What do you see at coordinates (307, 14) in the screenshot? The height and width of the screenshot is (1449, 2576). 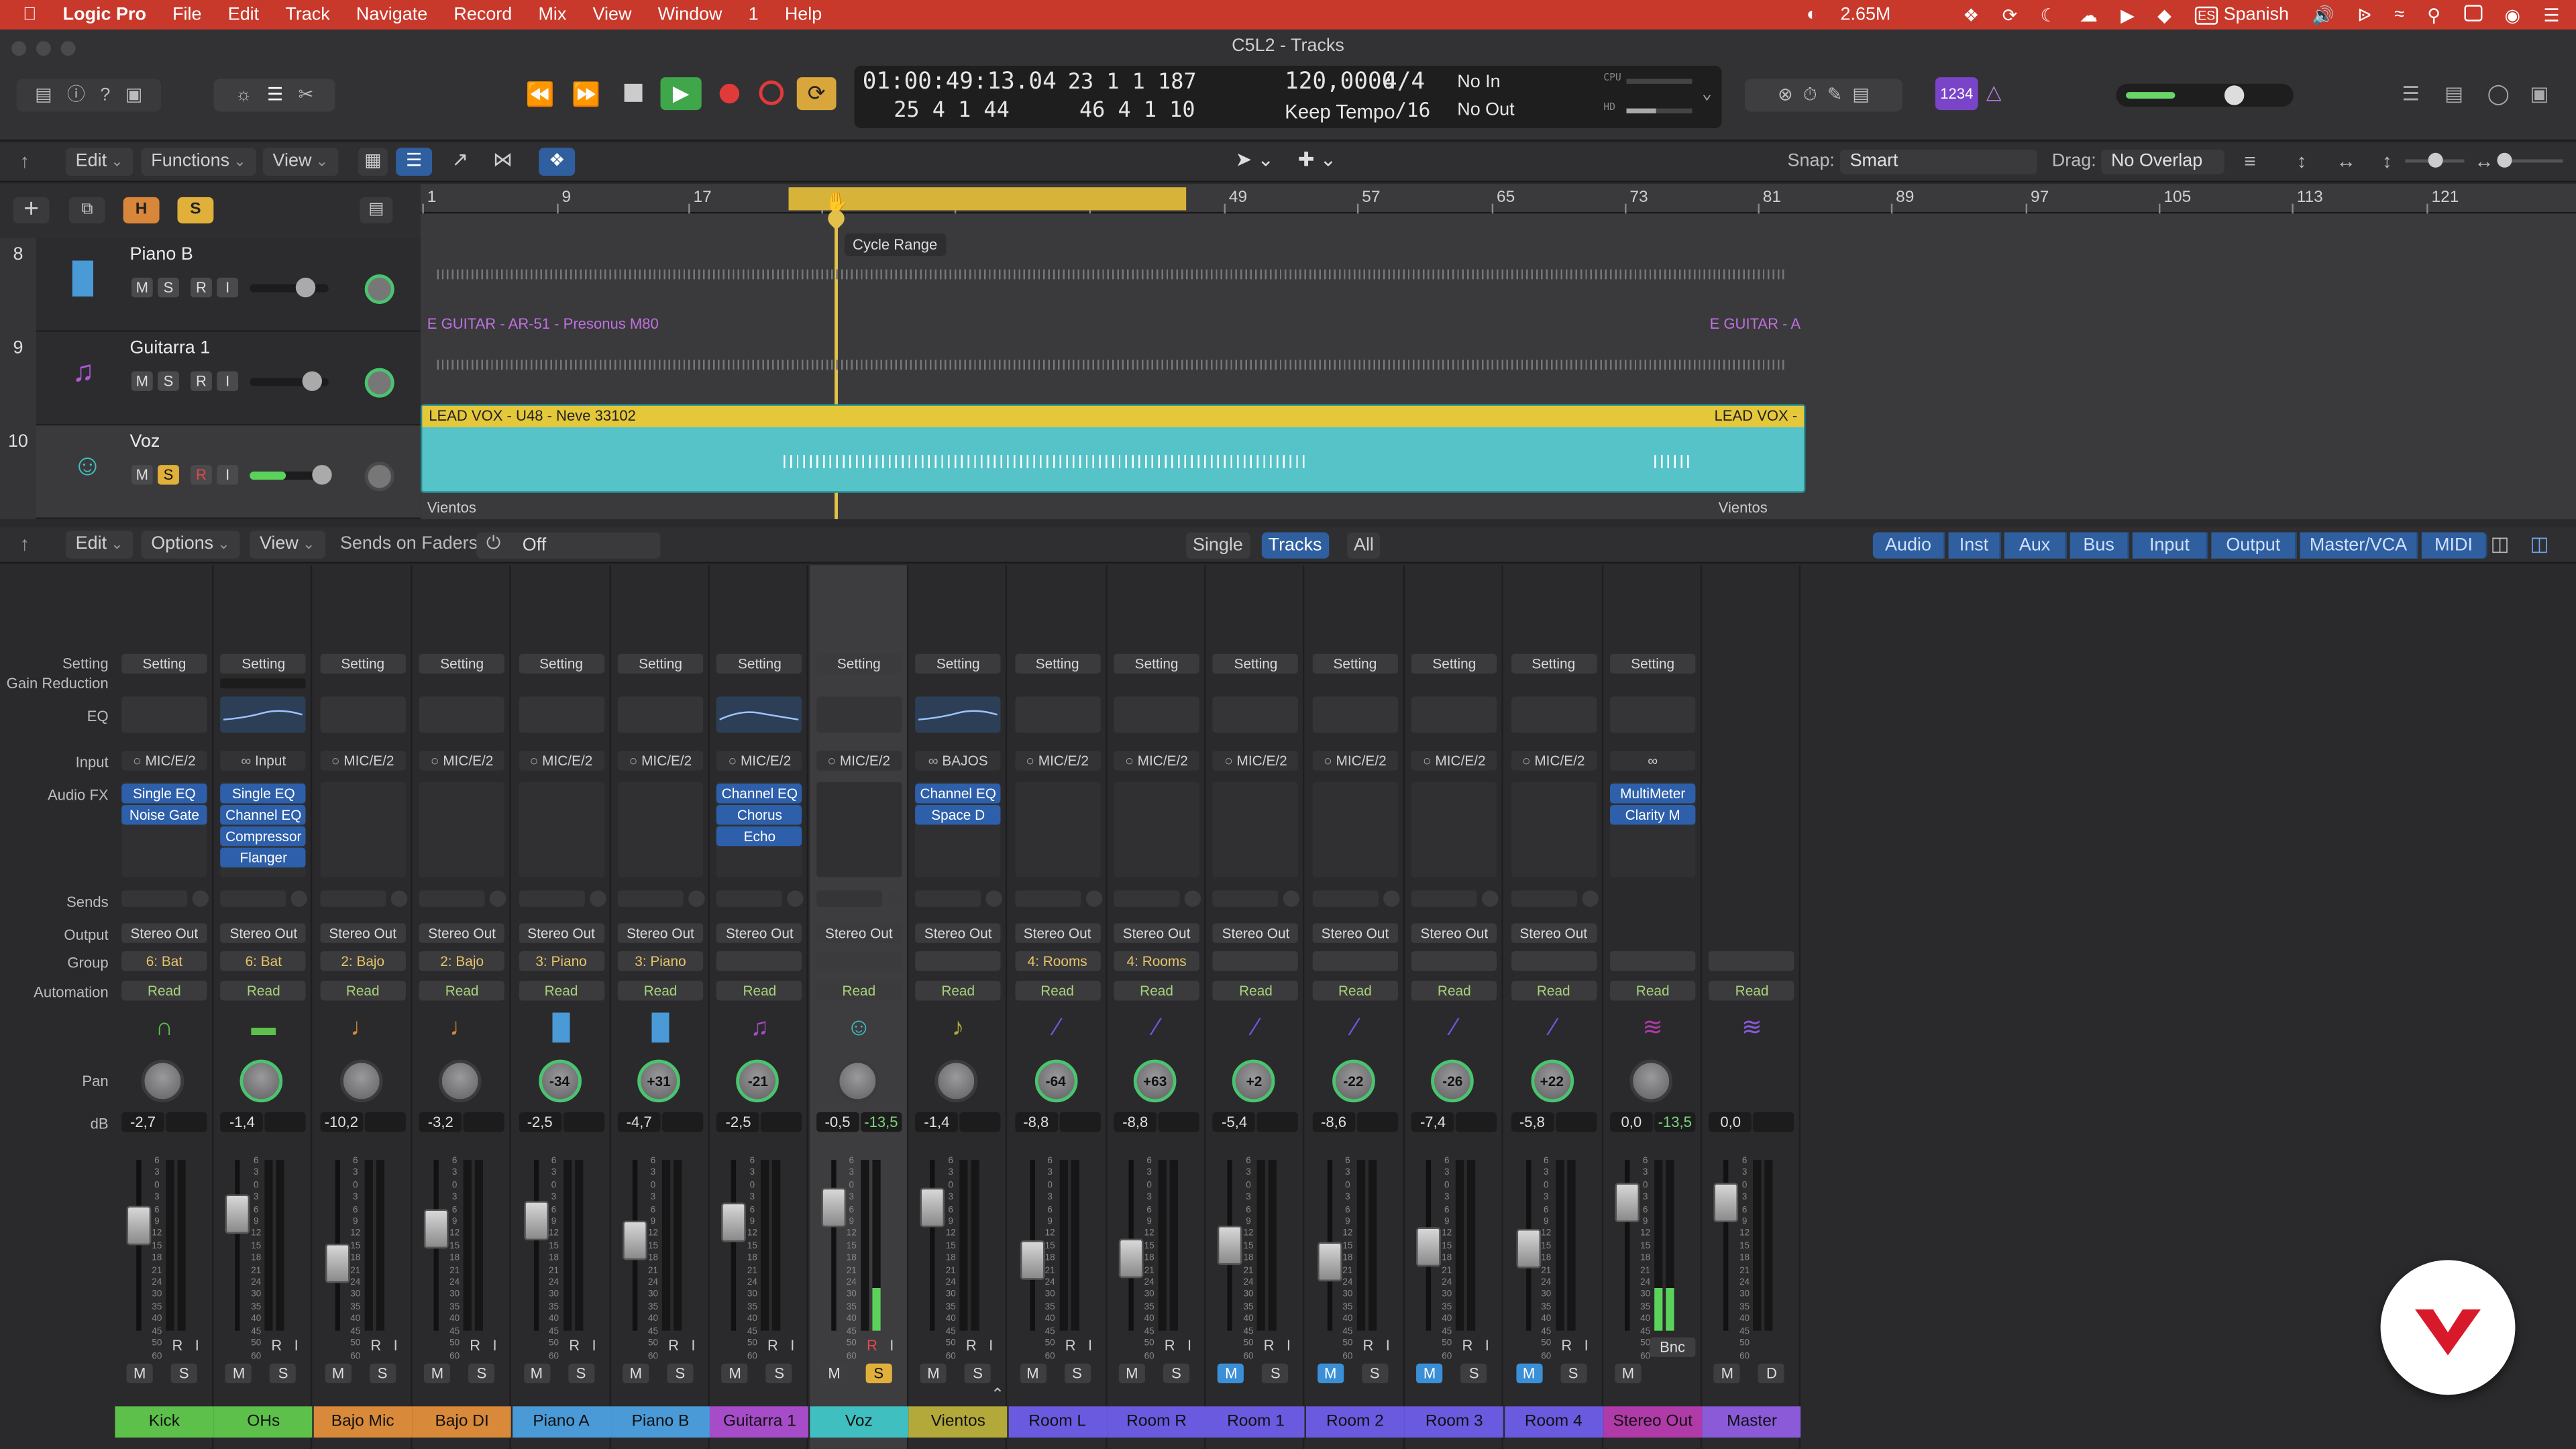 I see `menu-track: Track` at bounding box center [307, 14].